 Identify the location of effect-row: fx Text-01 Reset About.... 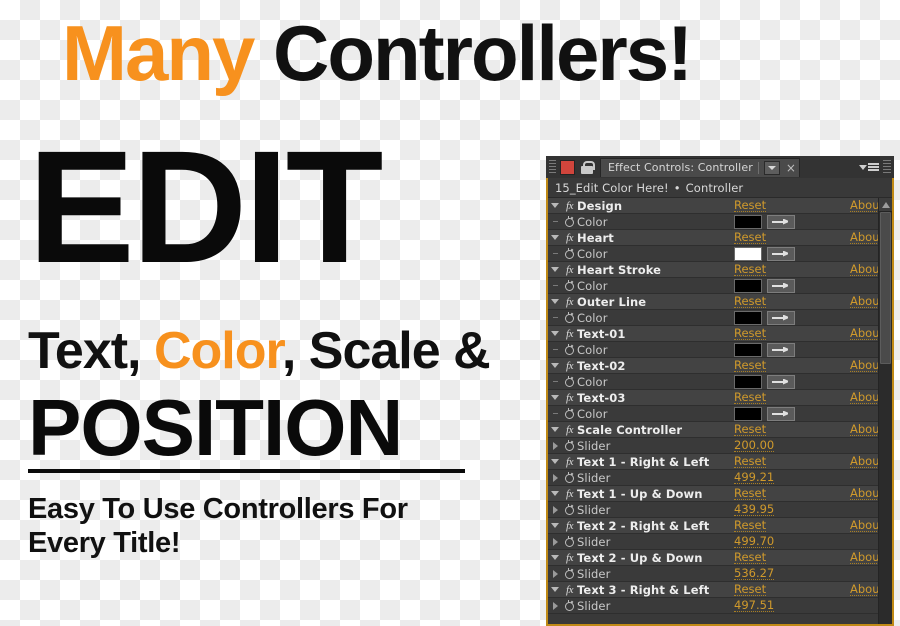
(713, 334).